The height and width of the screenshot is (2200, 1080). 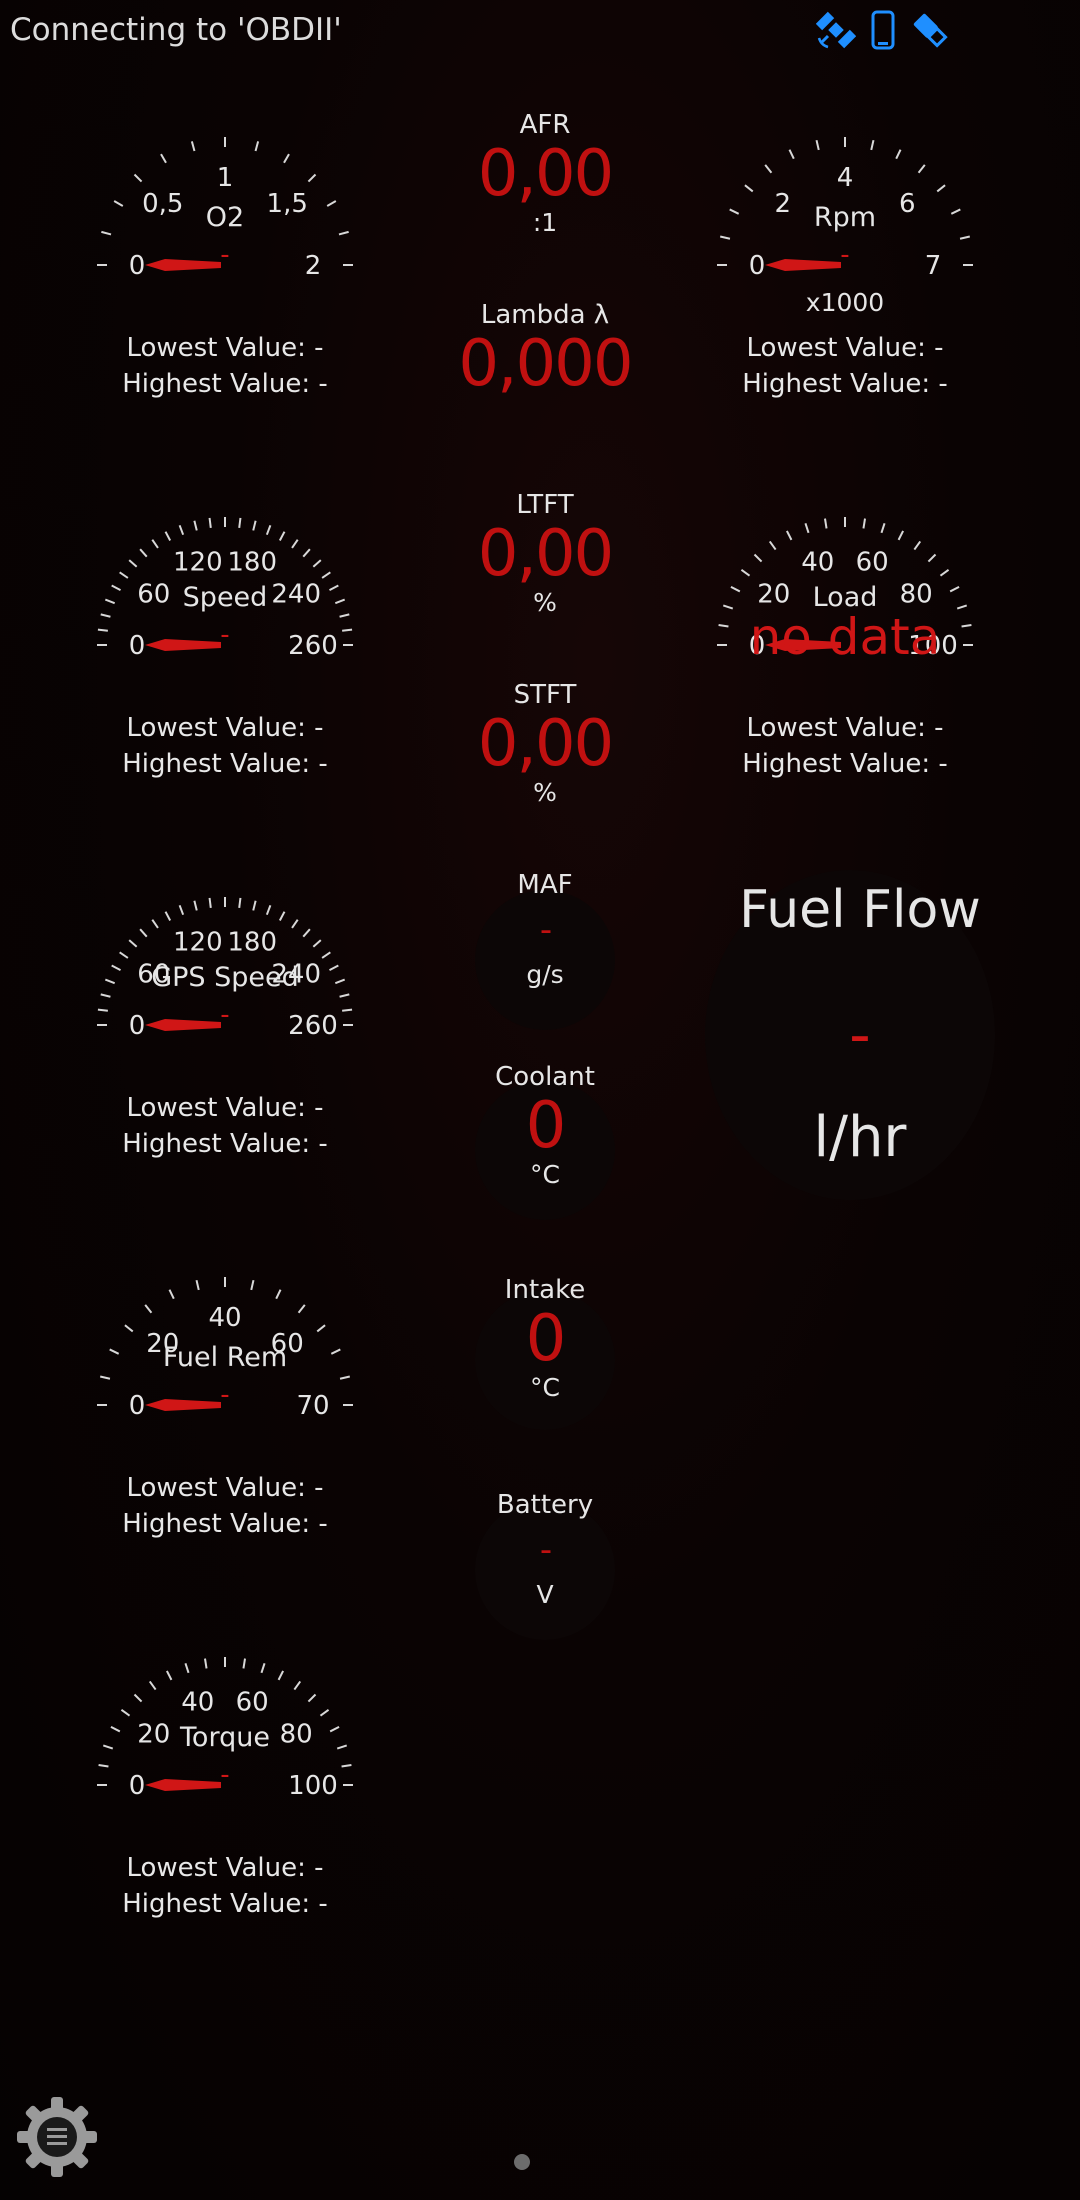 What do you see at coordinates (545, 1549) in the screenshot?
I see `readout-battery: Battery - V` at bounding box center [545, 1549].